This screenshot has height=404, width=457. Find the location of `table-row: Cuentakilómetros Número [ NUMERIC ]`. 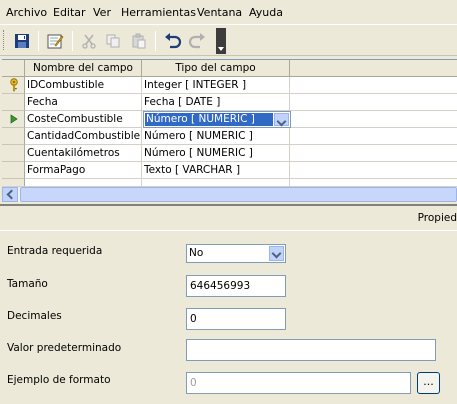

table-row: Cuentakilómetros Número [ NUMERIC ] is located at coordinates (229, 153).